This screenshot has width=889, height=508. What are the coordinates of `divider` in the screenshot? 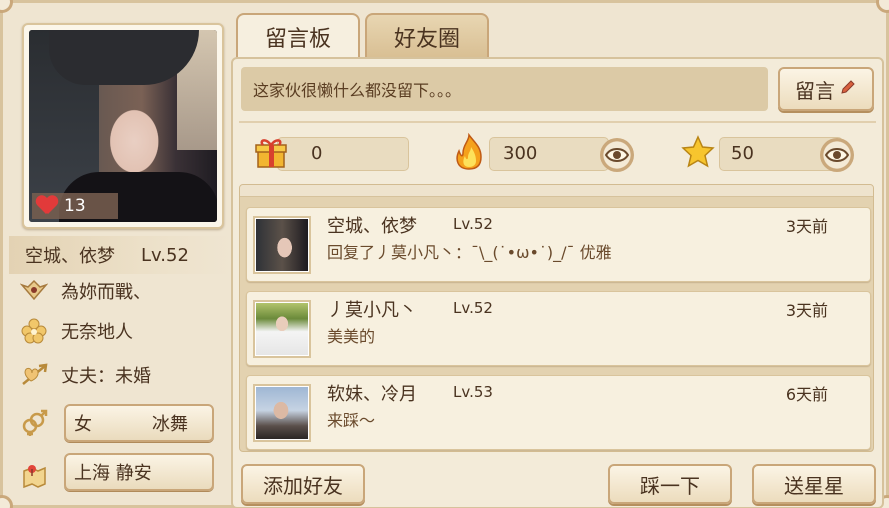 It's located at (557, 122).